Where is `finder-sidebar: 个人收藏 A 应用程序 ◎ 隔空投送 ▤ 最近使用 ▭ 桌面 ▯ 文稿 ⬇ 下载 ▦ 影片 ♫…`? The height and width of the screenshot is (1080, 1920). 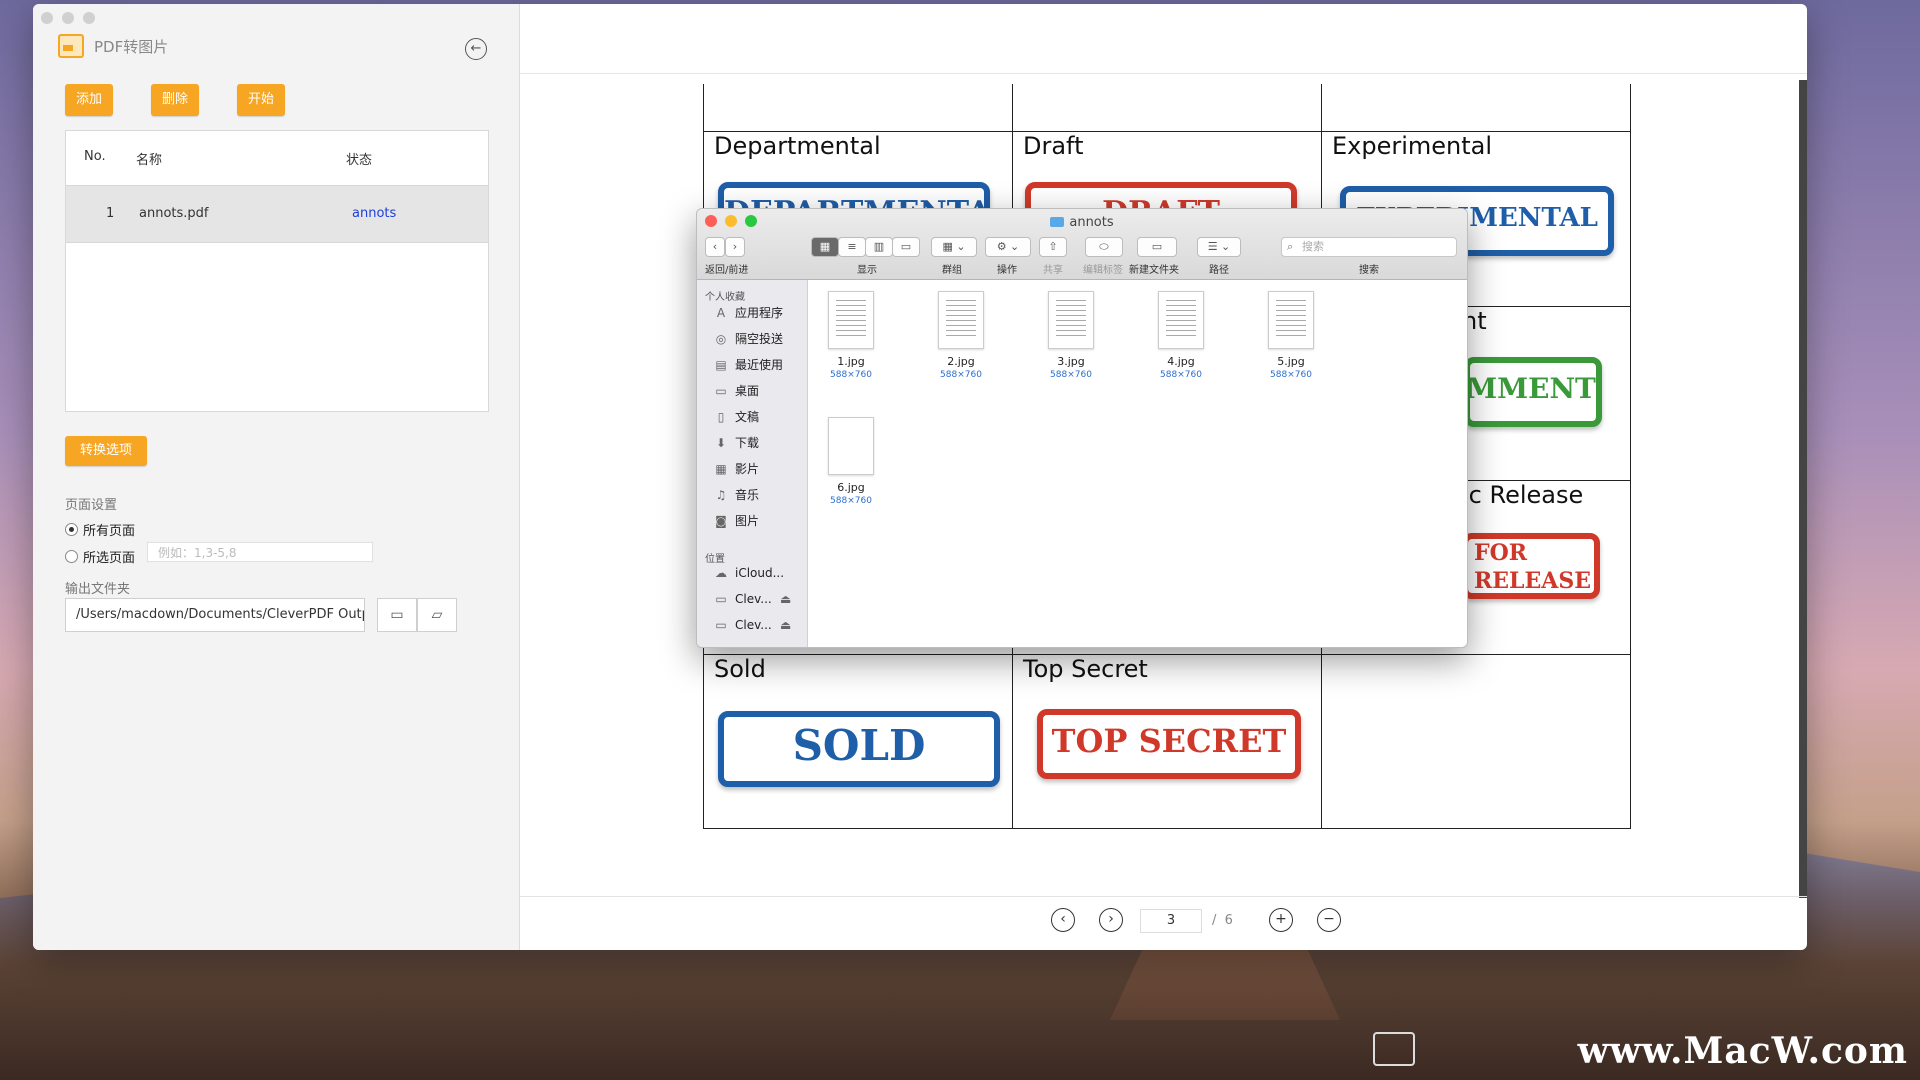
finder-sidebar: 个人收藏 A 应用程序 ◎ 隔空投送 ▤ 最近使用 ▭ 桌面 ▯ 文稿 ⬇ 下载 ▦ 影片 ♫… is located at coordinates (752, 463).